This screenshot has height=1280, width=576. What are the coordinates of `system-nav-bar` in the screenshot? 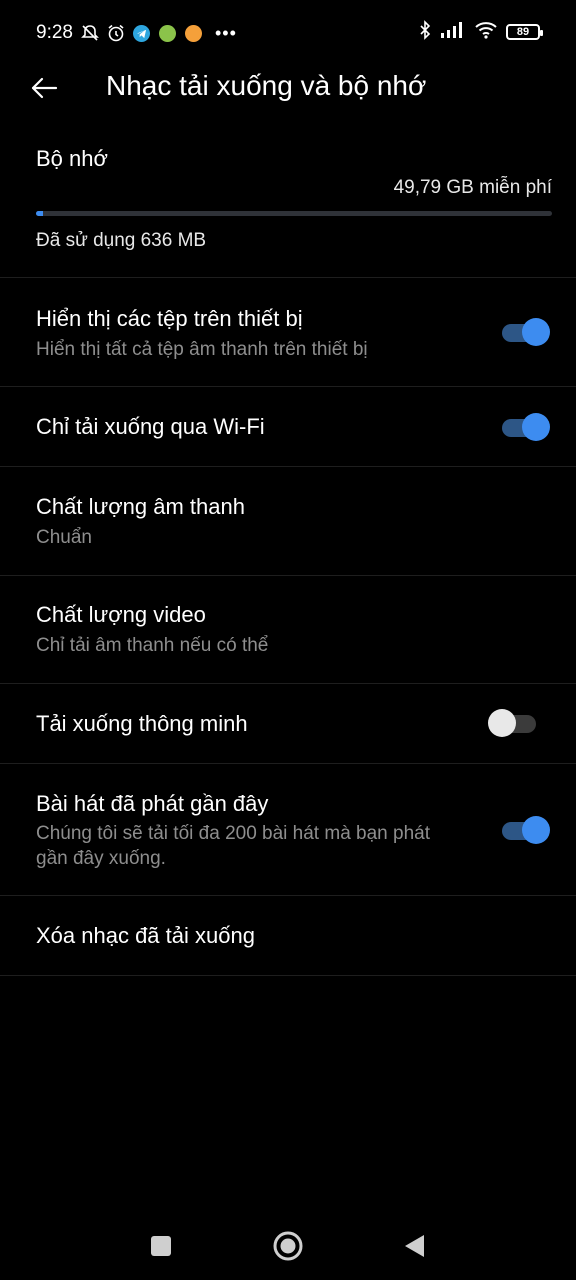 It's located at (288, 1245).